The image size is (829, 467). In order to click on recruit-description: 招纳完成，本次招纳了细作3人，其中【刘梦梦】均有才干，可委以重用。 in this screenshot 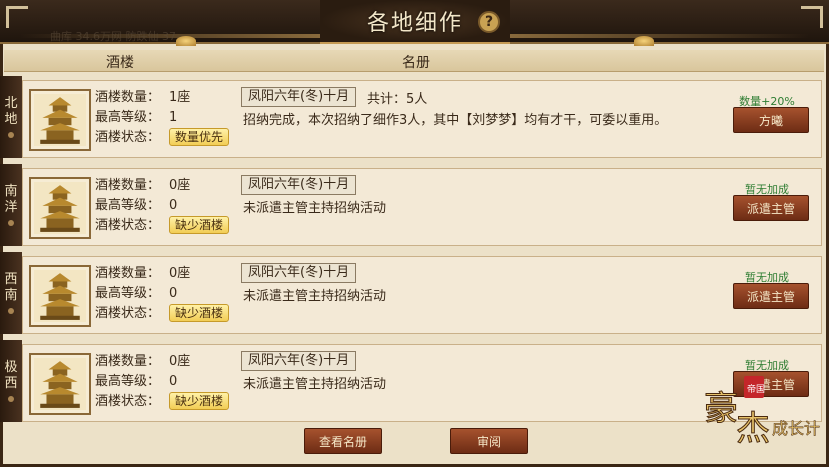, I will do `click(455, 120)`.